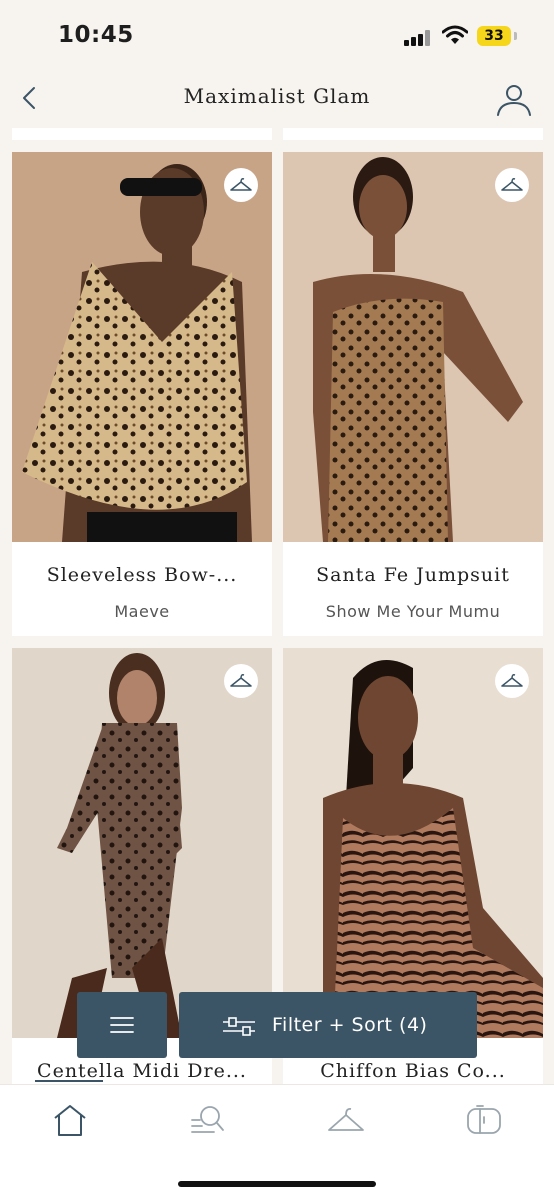 The width and height of the screenshot is (554, 1201). Describe the element at coordinates (96, 35) in the screenshot. I see `status-time: 10:45` at that location.